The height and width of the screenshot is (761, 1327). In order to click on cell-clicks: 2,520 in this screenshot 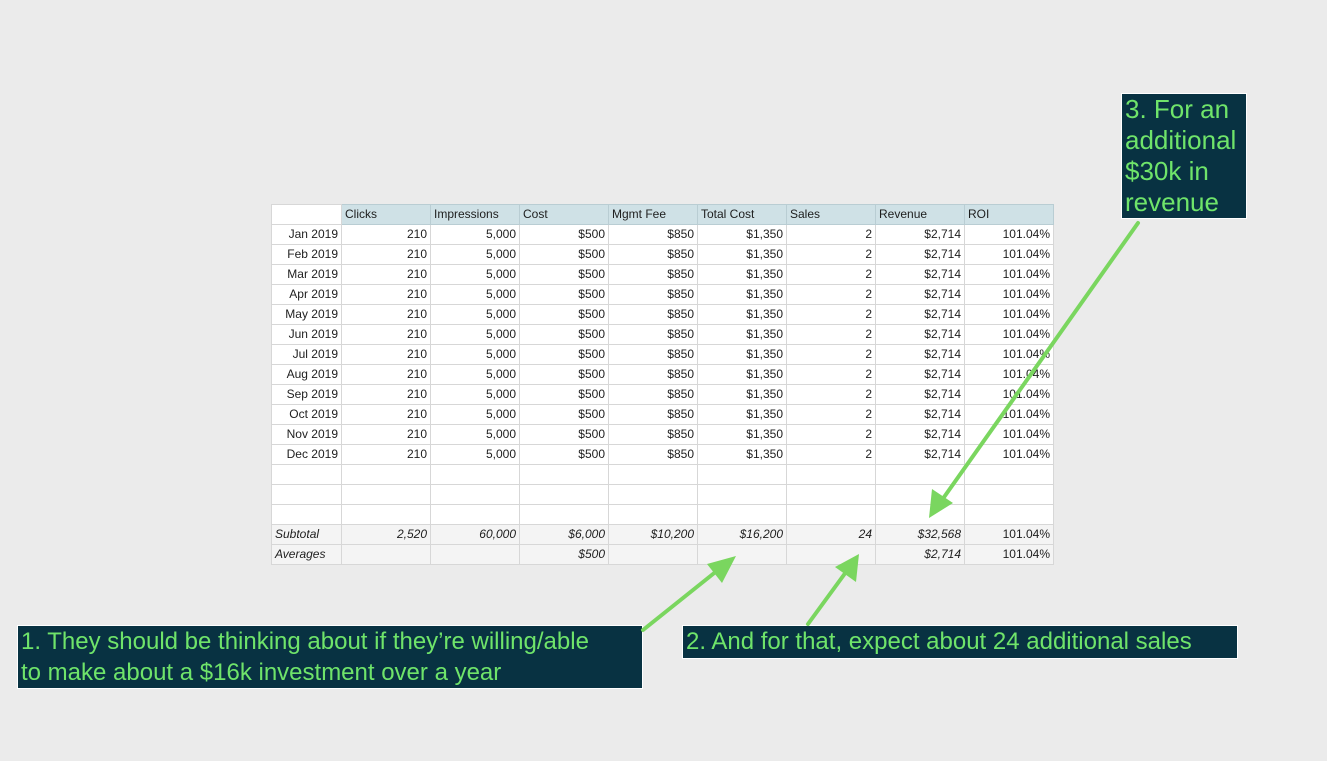, I will do `click(386, 534)`.